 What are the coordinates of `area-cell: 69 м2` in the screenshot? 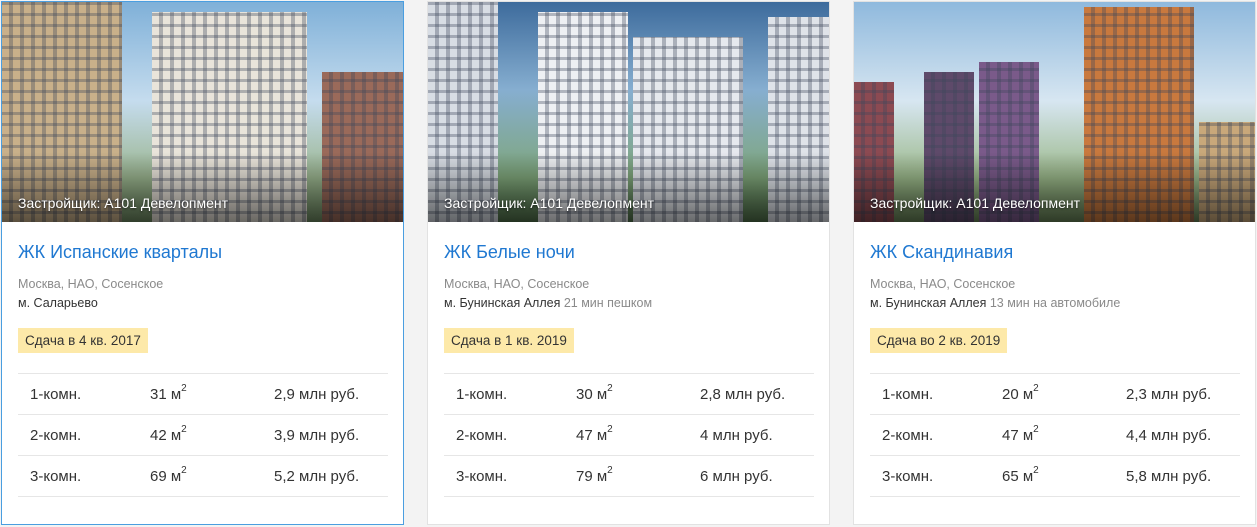 It's located at (168, 475).